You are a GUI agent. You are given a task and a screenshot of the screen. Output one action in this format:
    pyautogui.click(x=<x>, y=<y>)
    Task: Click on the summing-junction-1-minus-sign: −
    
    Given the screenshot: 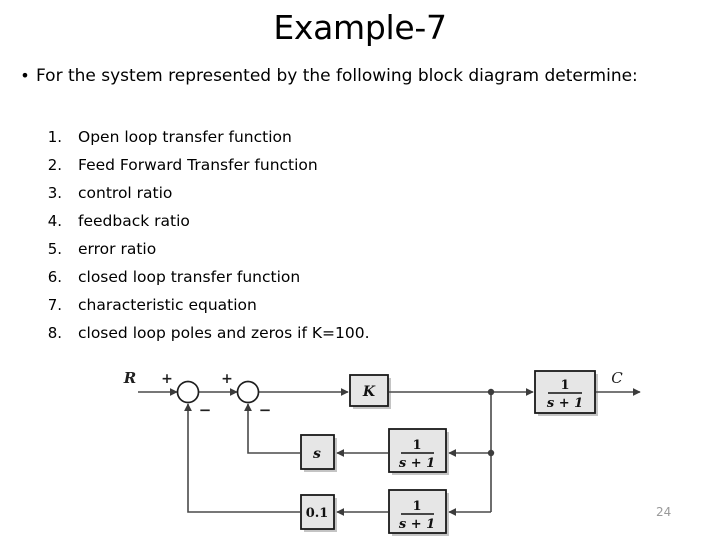 What is the action you would take?
    pyautogui.click(x=205, y=410)
    